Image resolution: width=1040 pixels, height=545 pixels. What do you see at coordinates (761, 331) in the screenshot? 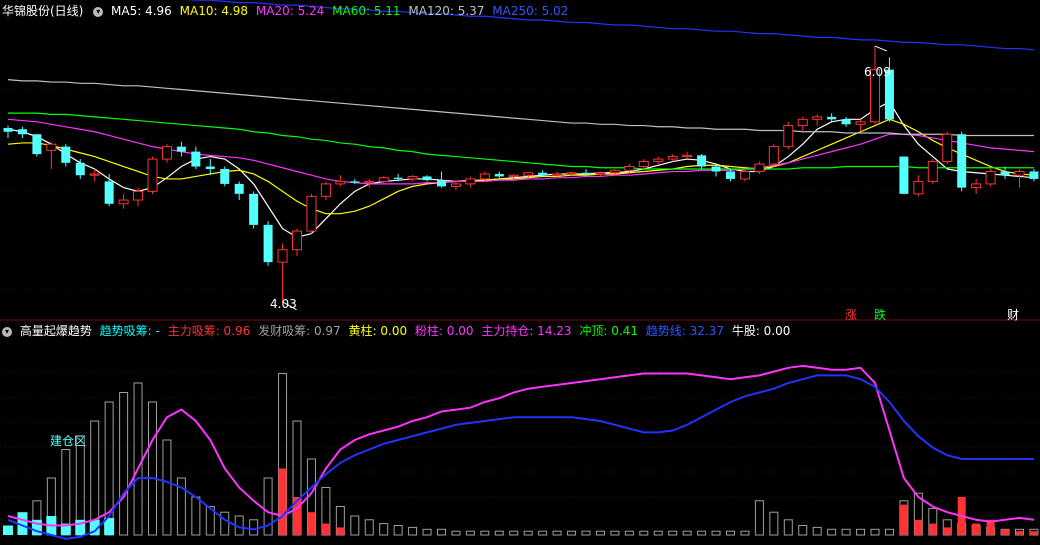
I see `field-bull-stock: 牛股: 0.00` at bounding box center [761, 331].